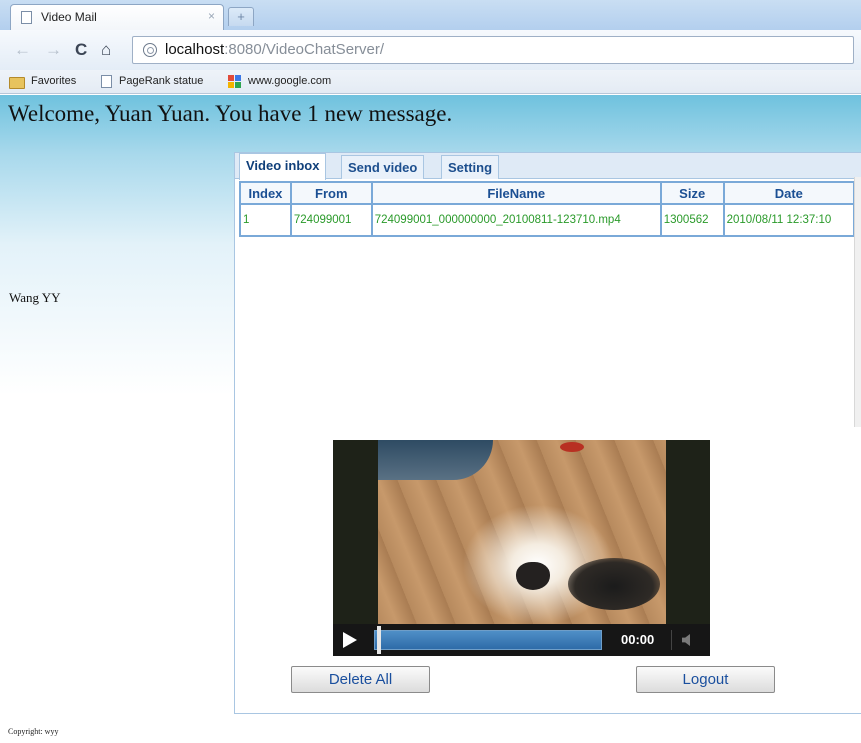 The width and height of the screenshot is (861, 743). Describe the element at coordinates (857, 302) in the screenshot. I see `panel-scrollbar` at that location.